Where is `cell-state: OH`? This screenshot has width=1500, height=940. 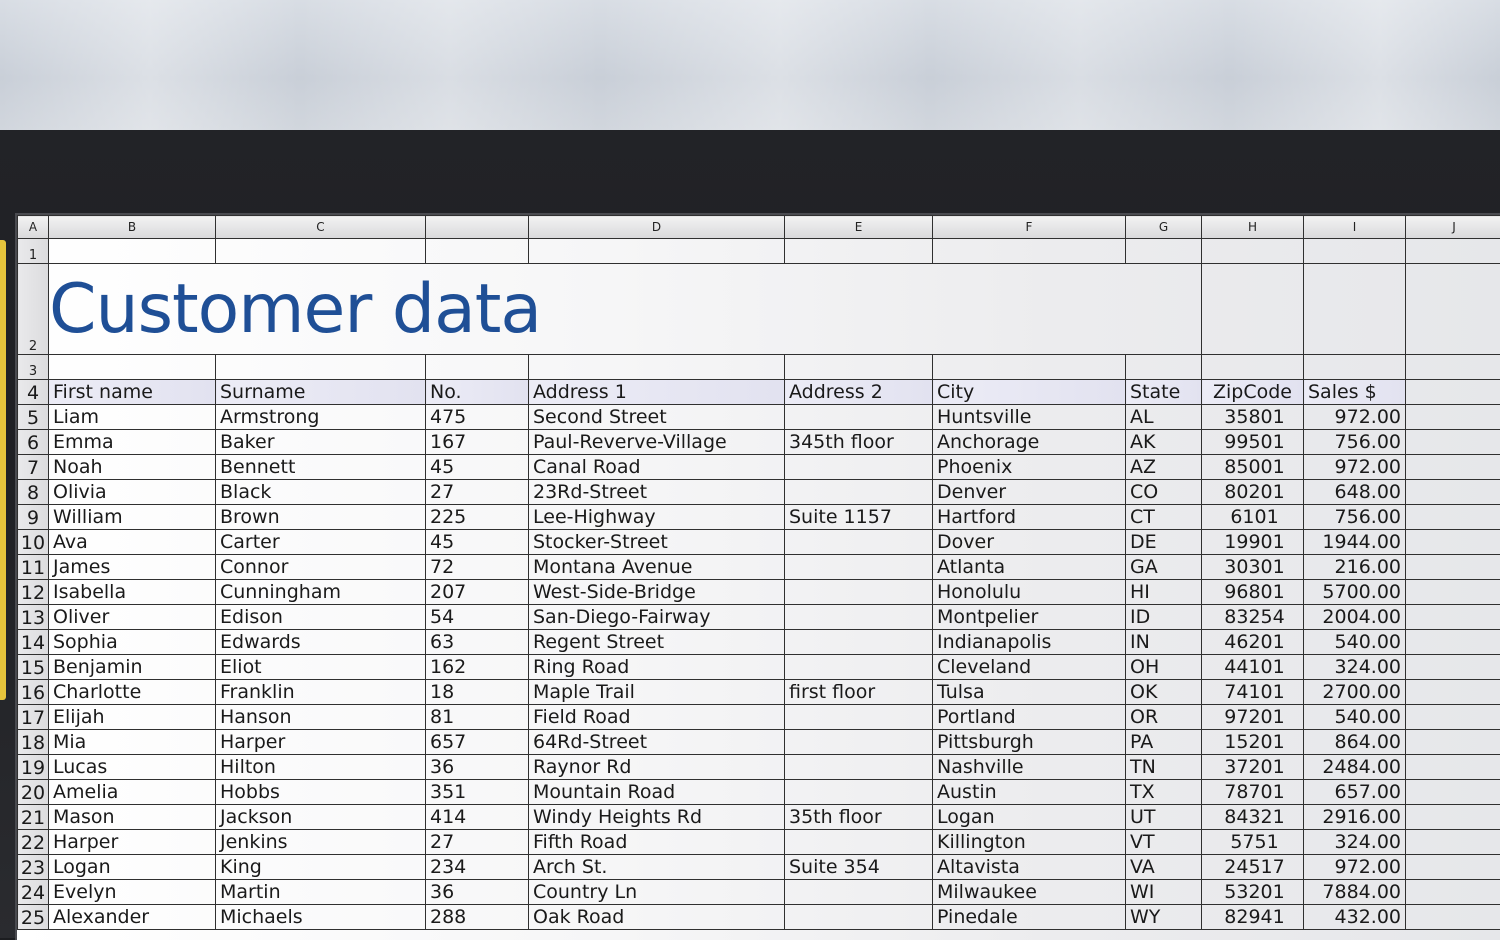 cell-state: OH is located at coordinates (1164, 667).